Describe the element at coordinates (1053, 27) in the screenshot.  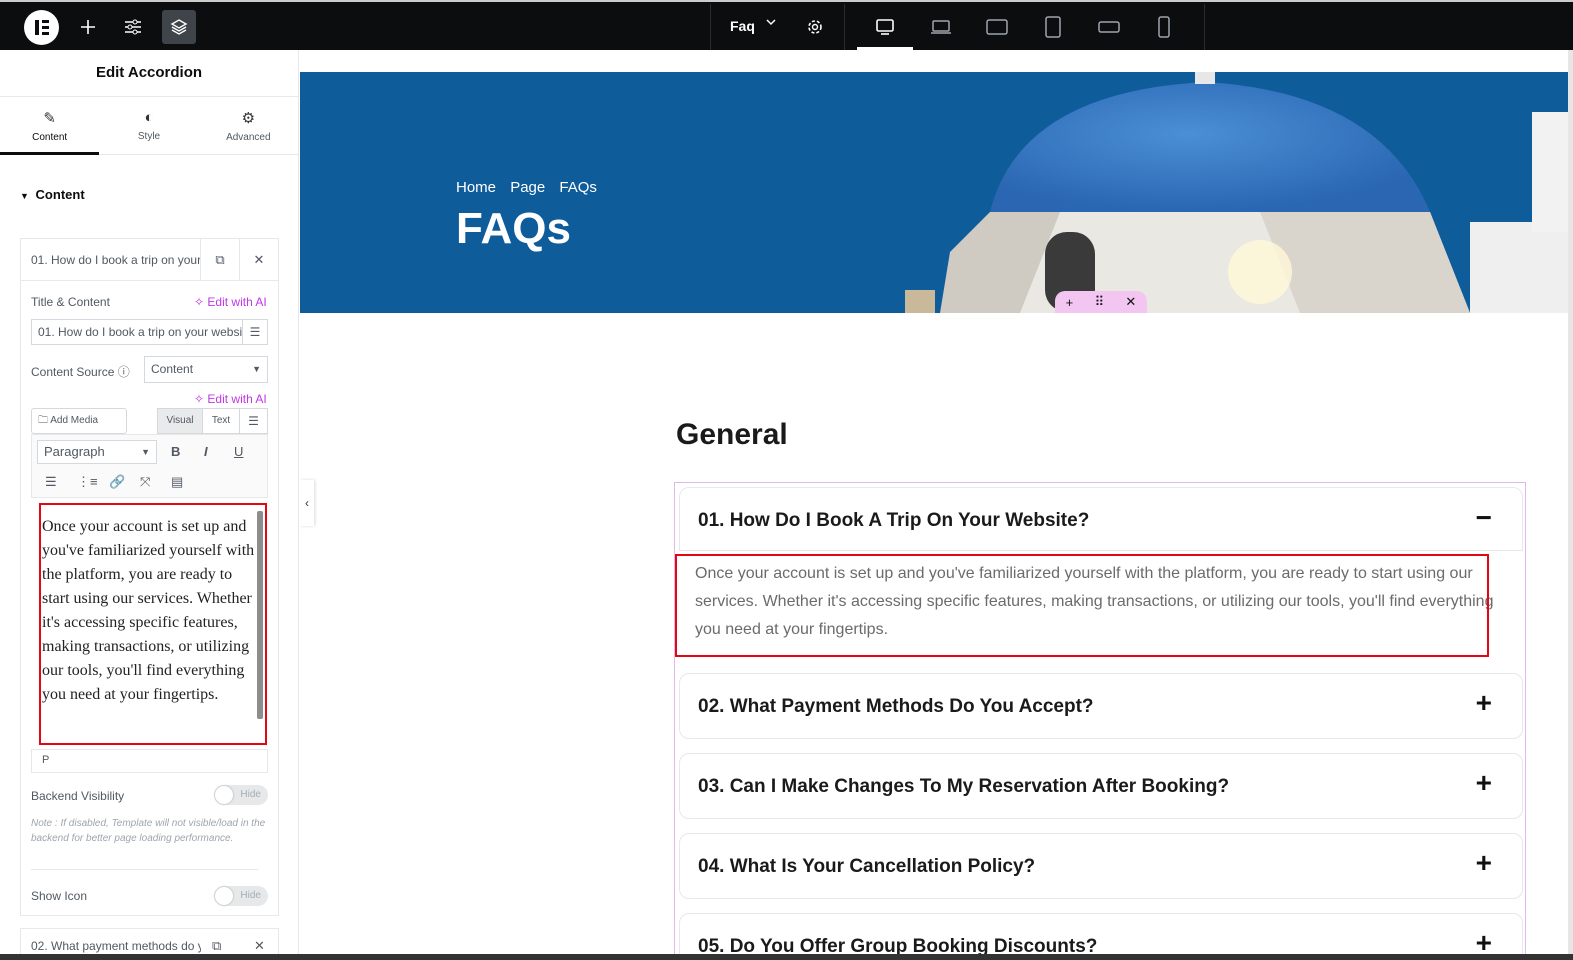
I see `tablet-portrait-icon` at that location.